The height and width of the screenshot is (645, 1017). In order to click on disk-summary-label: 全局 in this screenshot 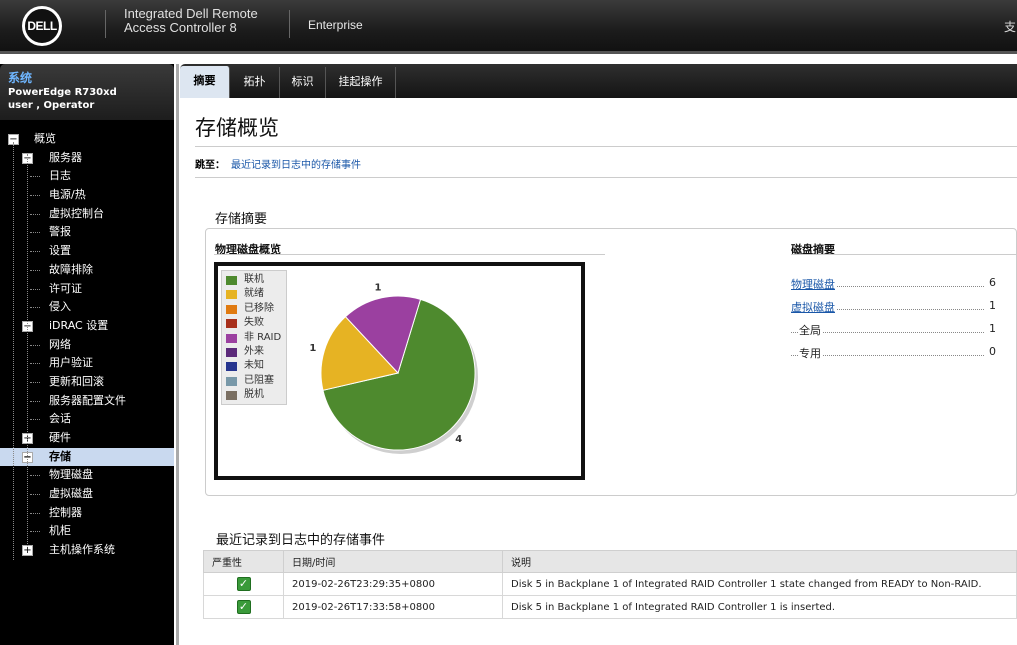, I will do `click(811, 330)`.